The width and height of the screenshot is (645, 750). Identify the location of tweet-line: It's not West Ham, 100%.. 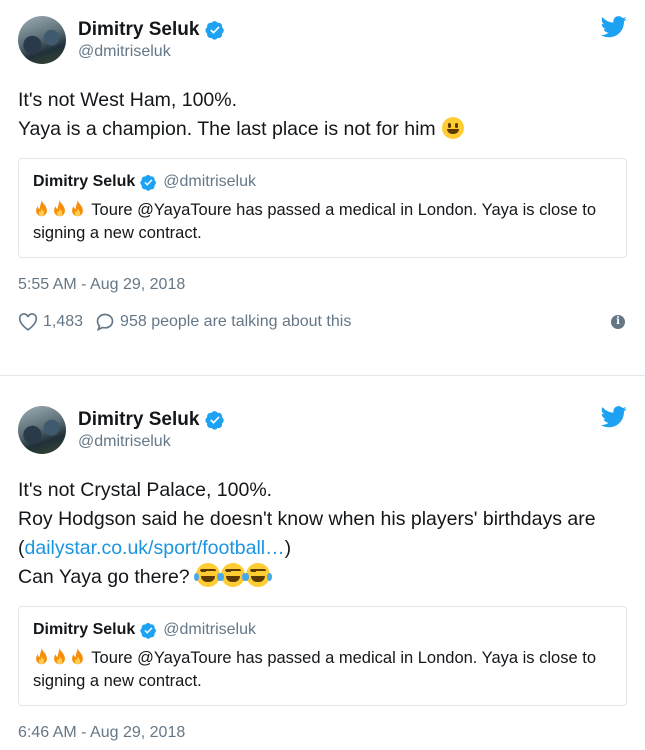
(128, 100).